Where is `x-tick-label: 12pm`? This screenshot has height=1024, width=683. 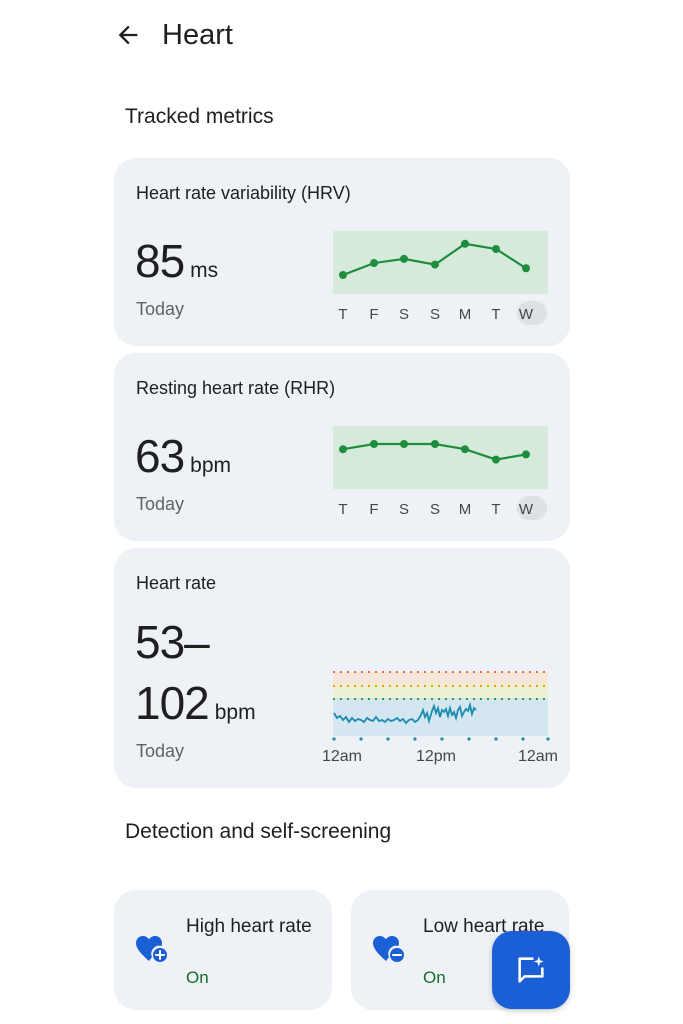 x-tick-label: 12pm is located at coordinates (436, 756).